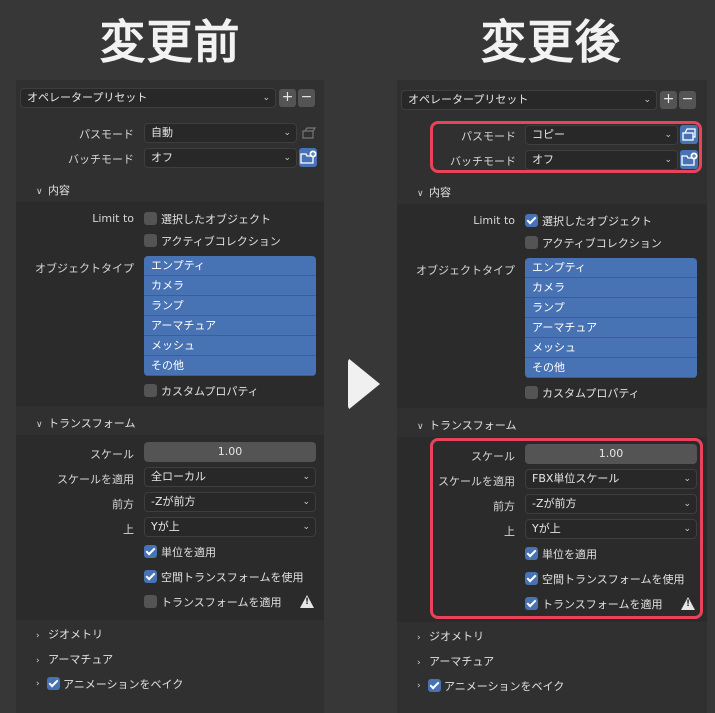  Describe the element at coordinates (308, 157) in the screenshot. I see `folder-plus-icon` at that location.